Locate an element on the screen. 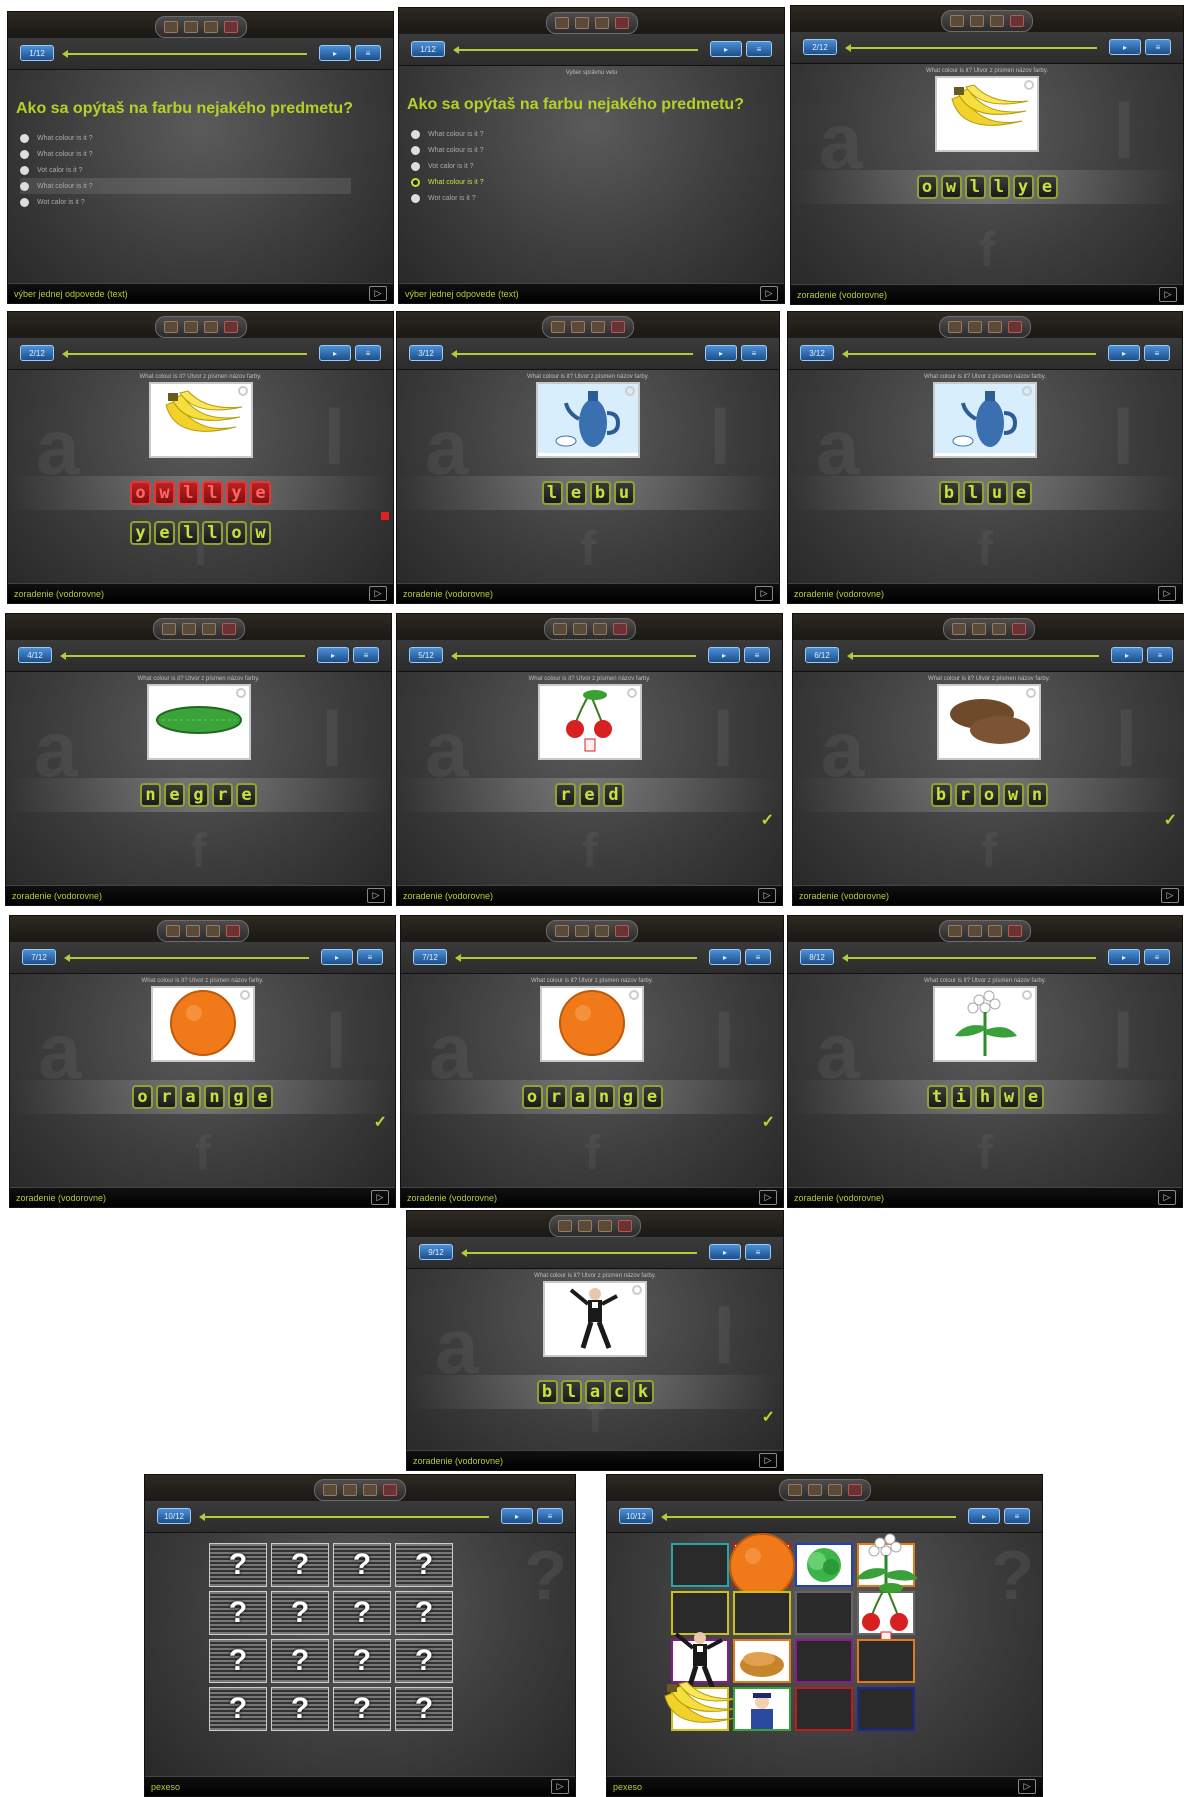 The image size is (1184, 1797). letter-tile: r is located at coordinates (556, 1097).